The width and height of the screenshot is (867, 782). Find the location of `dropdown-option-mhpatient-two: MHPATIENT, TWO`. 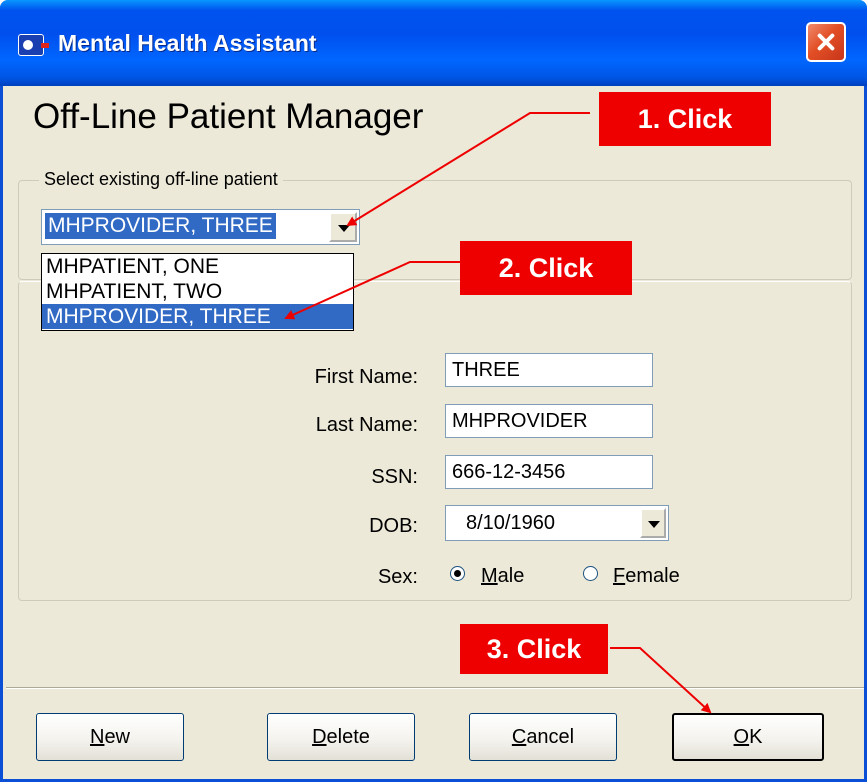

dropdown-option-mhpatient-two: MHPATIENT, TWO is located at coordinates (197, 291).